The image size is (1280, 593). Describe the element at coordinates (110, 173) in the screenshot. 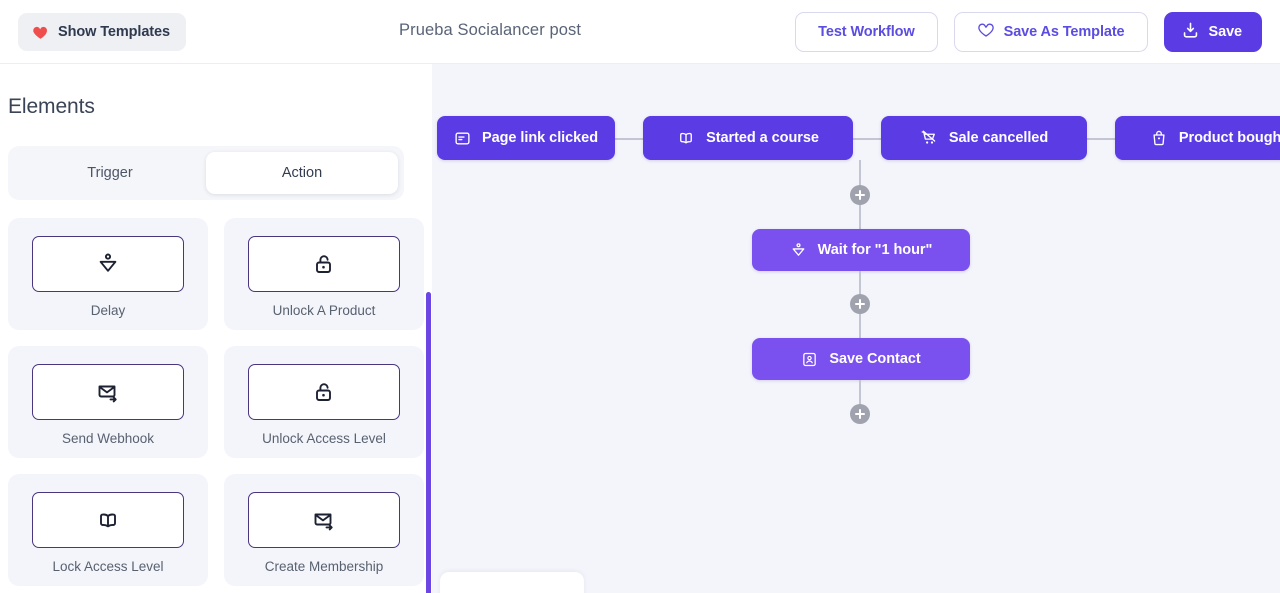

I see `tab-trigger: Trigger` at that location.